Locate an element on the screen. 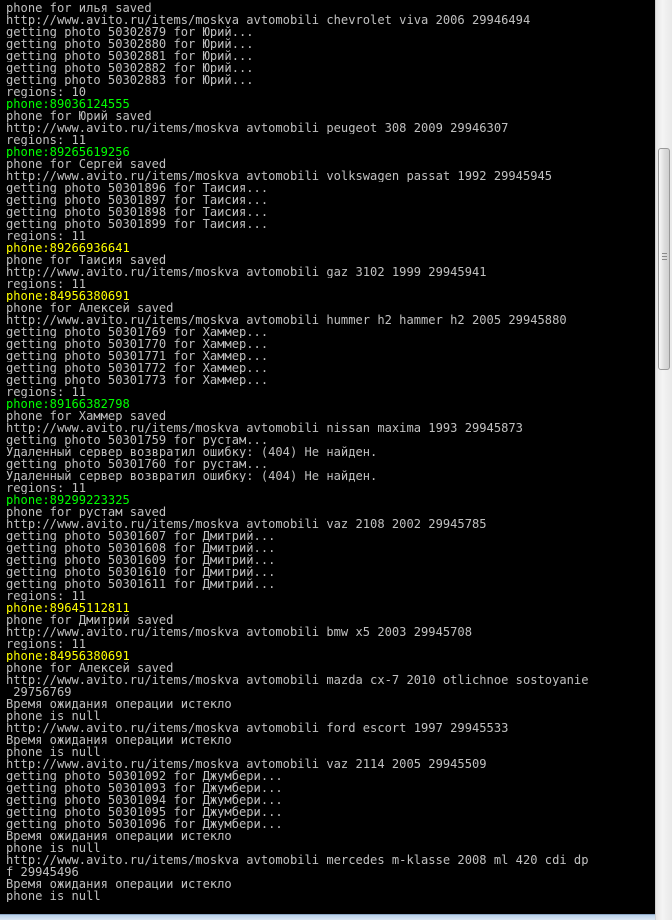 This screenshot has height=920, width=672. console-line: phone for Сергей saved is located at coordinates (86, 164).